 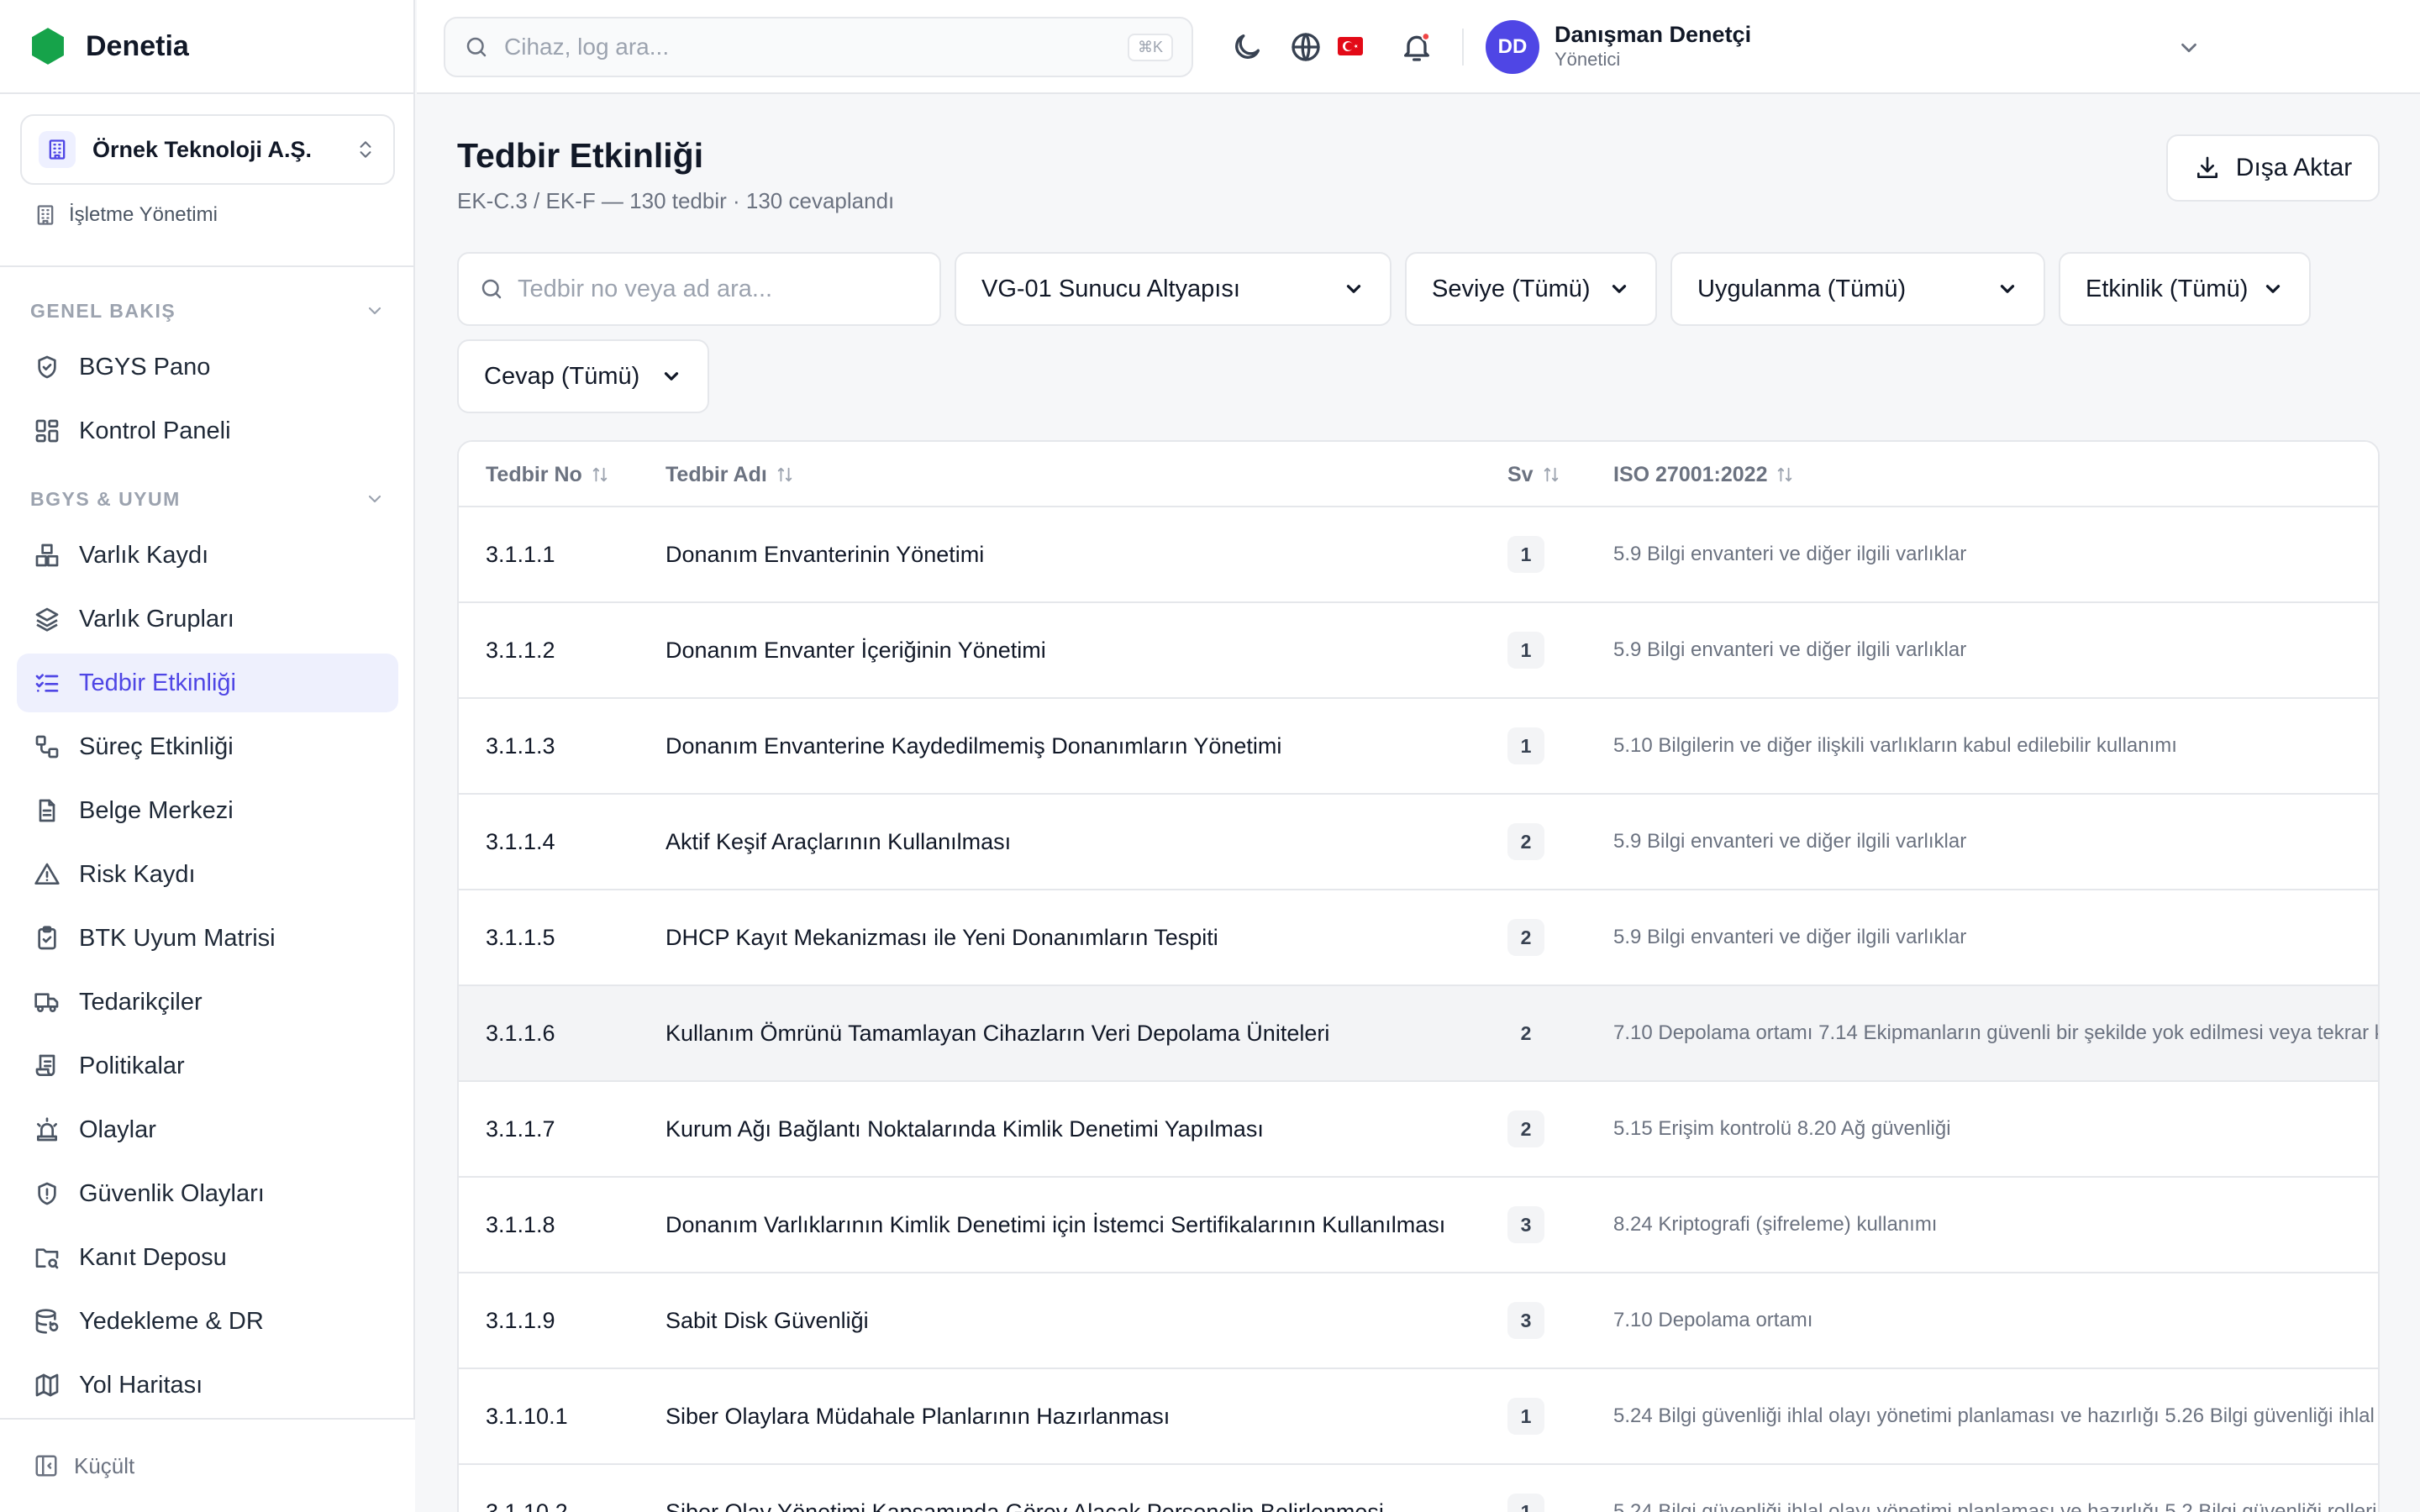 I want to click on sidebar-item-politikalar: Politikalar, so click(x=207, y=1066).